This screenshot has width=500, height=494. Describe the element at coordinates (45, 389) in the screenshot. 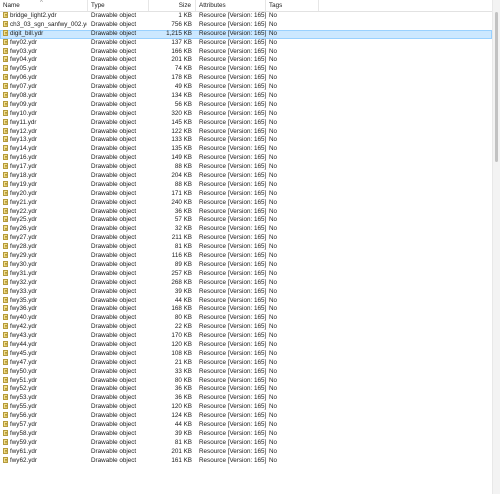

I see `file-name-cell: fwy52.ydr` at that location.